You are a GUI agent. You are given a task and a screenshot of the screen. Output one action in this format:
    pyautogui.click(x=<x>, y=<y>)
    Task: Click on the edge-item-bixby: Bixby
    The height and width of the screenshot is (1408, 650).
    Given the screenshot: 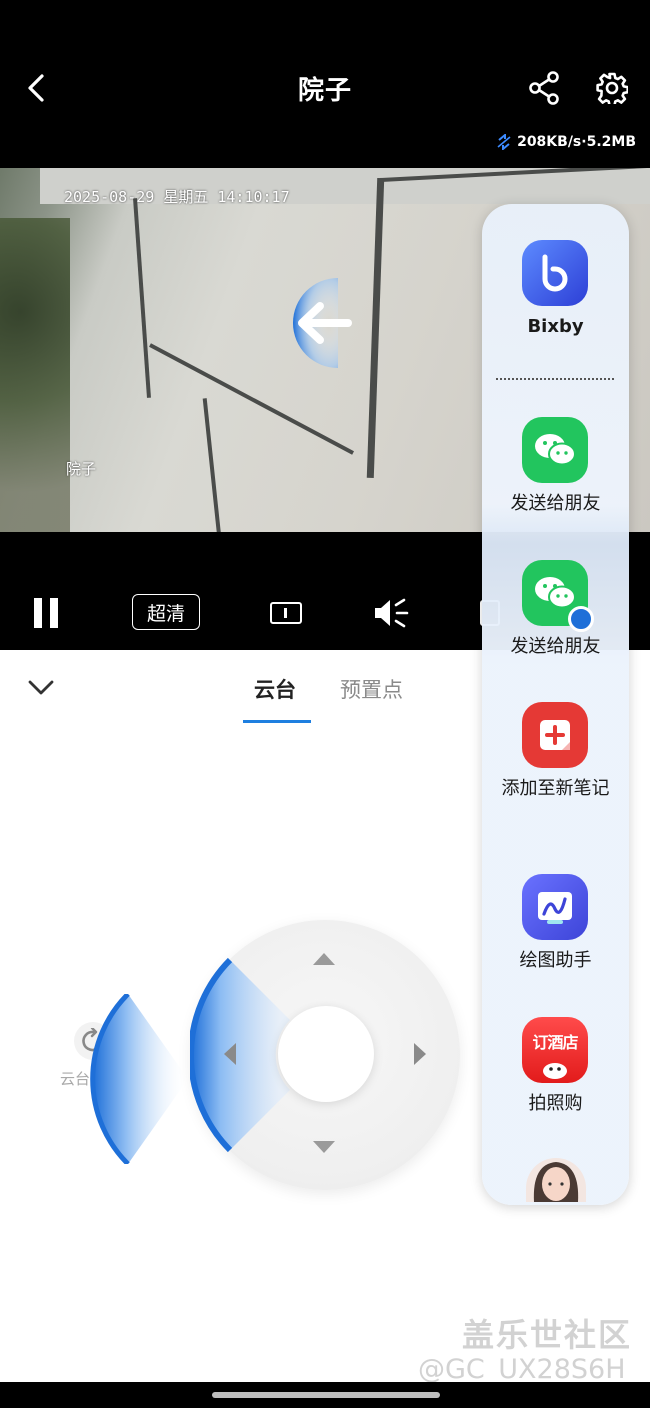 What is the action you would take?
    pyautogui.click(x=555, y=295)
    